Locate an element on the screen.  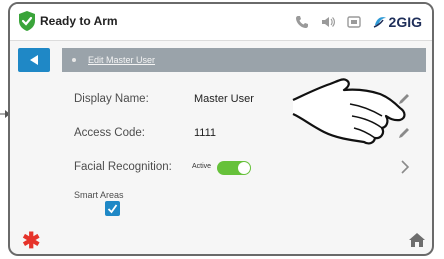
brand-logo: 2GIG is located at coordinates (397, 22).